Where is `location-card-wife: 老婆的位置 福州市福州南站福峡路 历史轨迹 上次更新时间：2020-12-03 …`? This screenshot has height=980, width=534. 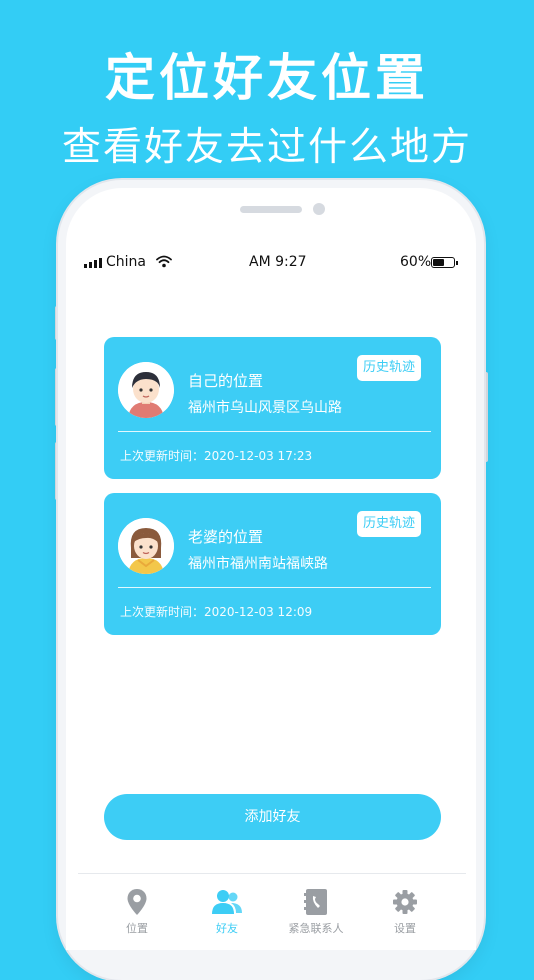 location-card-wife: 老婆的位置 福州市福州南站福峡路 历史轨迹 上次更新时间：2020-12-03 … is located at coordinates (272, 564).